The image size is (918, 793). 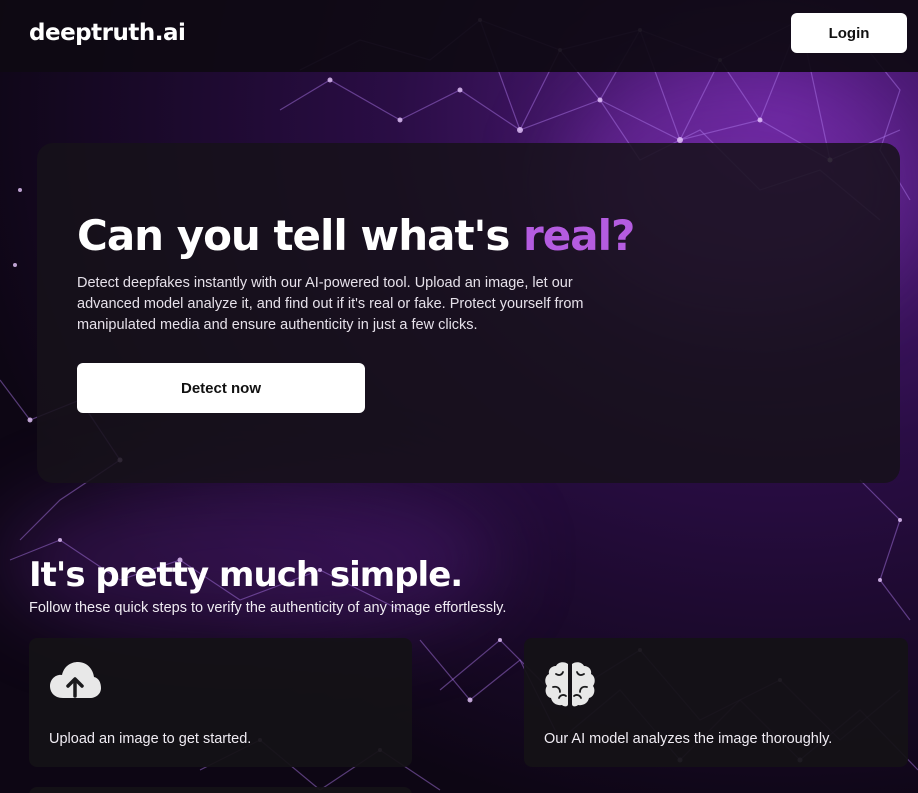 What do you see at coordinates (221, 388) in the screenshot?
I see `detect-now-button: Detect now` at bounding box center [221, 388].